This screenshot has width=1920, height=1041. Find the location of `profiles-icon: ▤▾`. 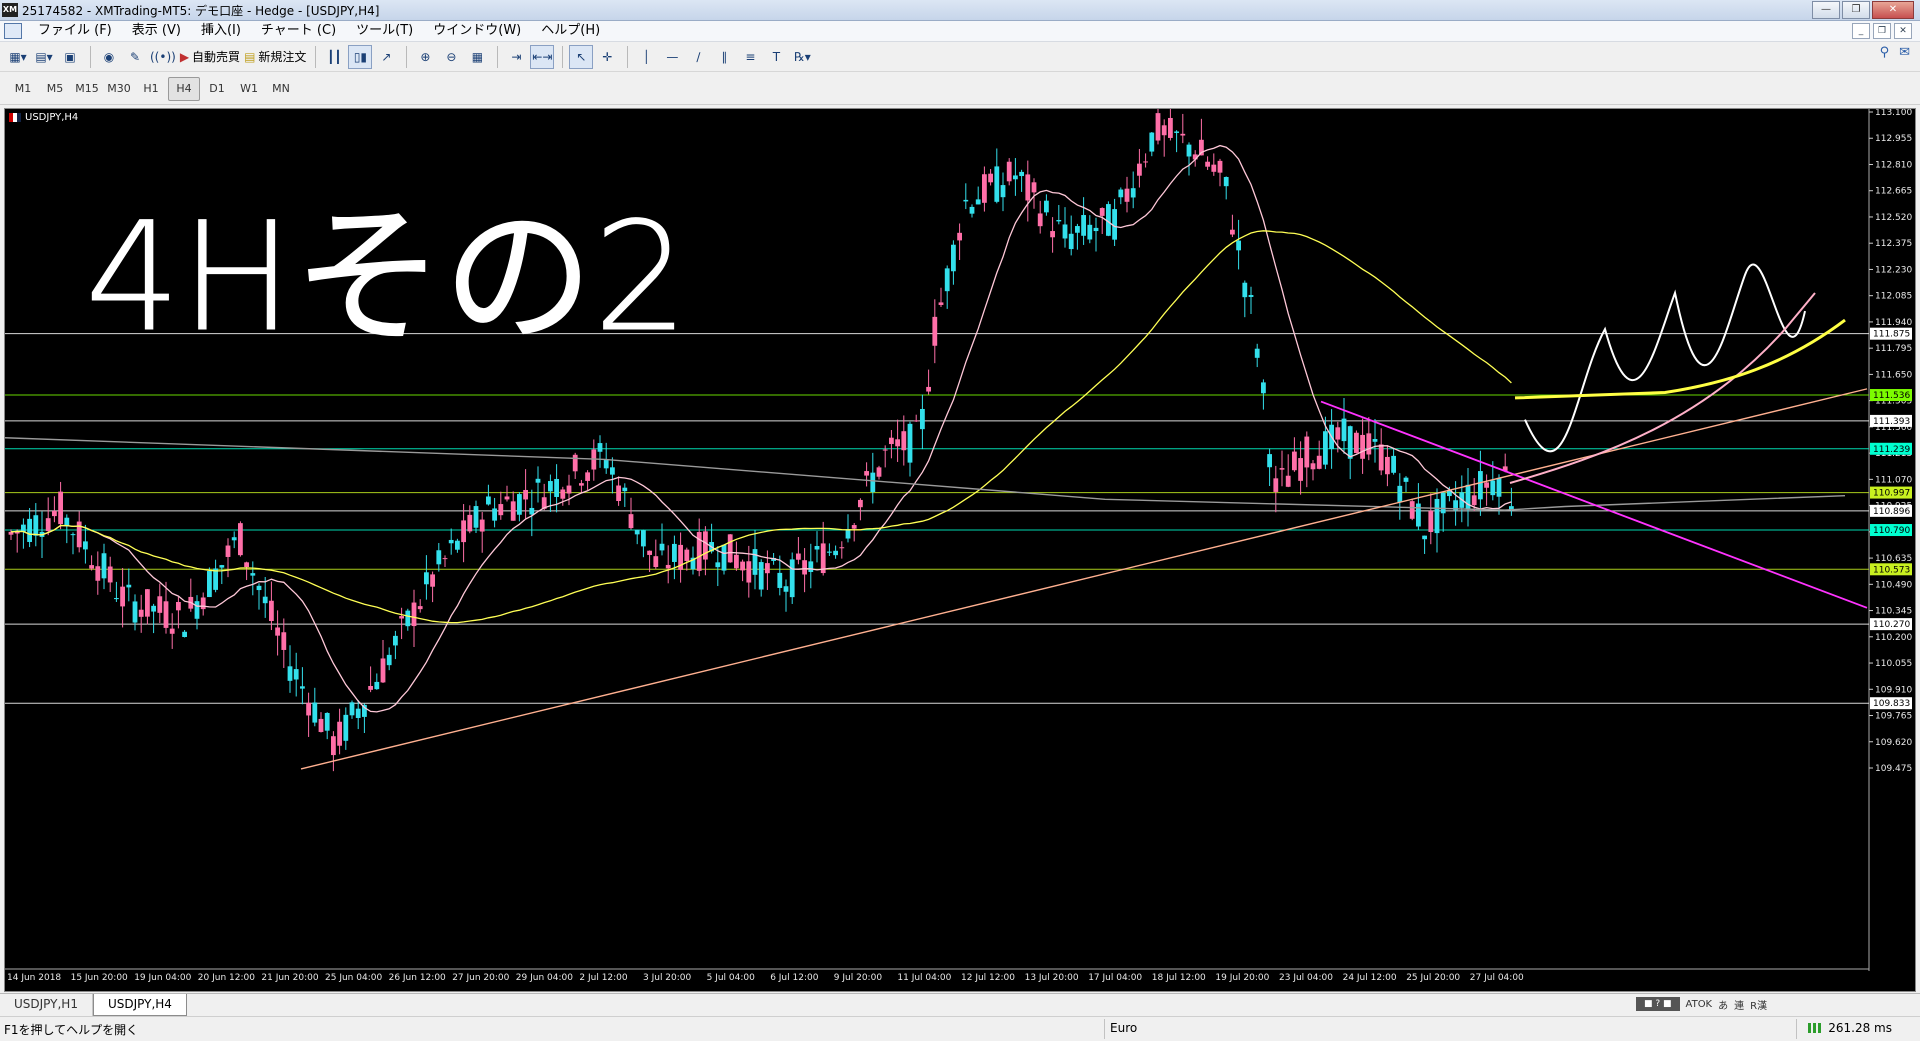

profiles-icon: ▤▾ is located at coordinates (44, 56).